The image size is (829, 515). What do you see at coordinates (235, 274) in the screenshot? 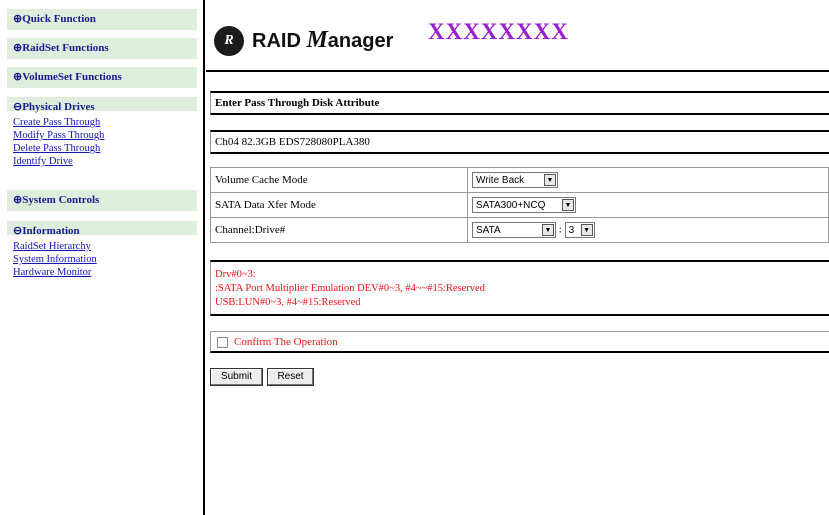
I see `note-line: Drv#0~3:` at bounding box center [235, 274].